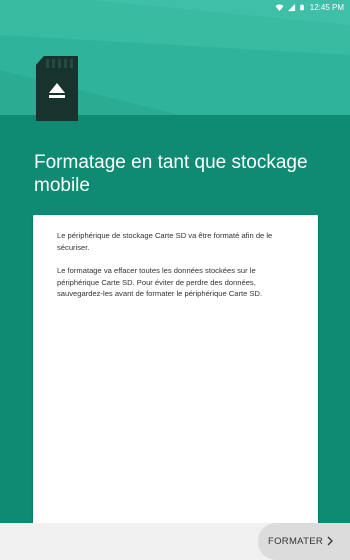 This screenshot has width=350, height=560. What do you see at coordinates (57, 88) in the screenshot?
I see `sd-card-eject-icon` at bounding box center [57, 88].